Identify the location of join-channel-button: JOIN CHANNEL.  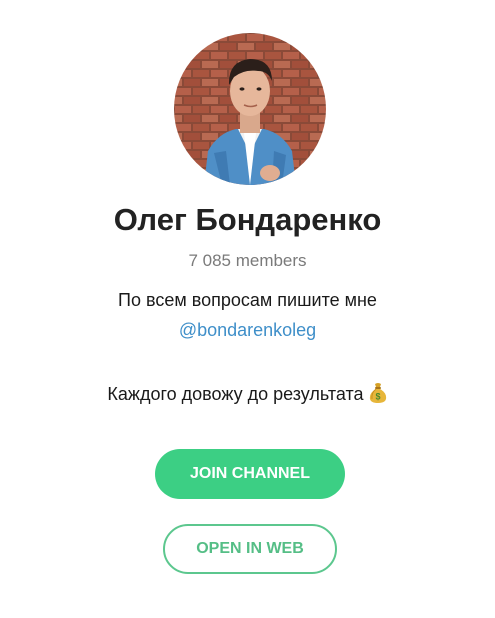
(250, 474).